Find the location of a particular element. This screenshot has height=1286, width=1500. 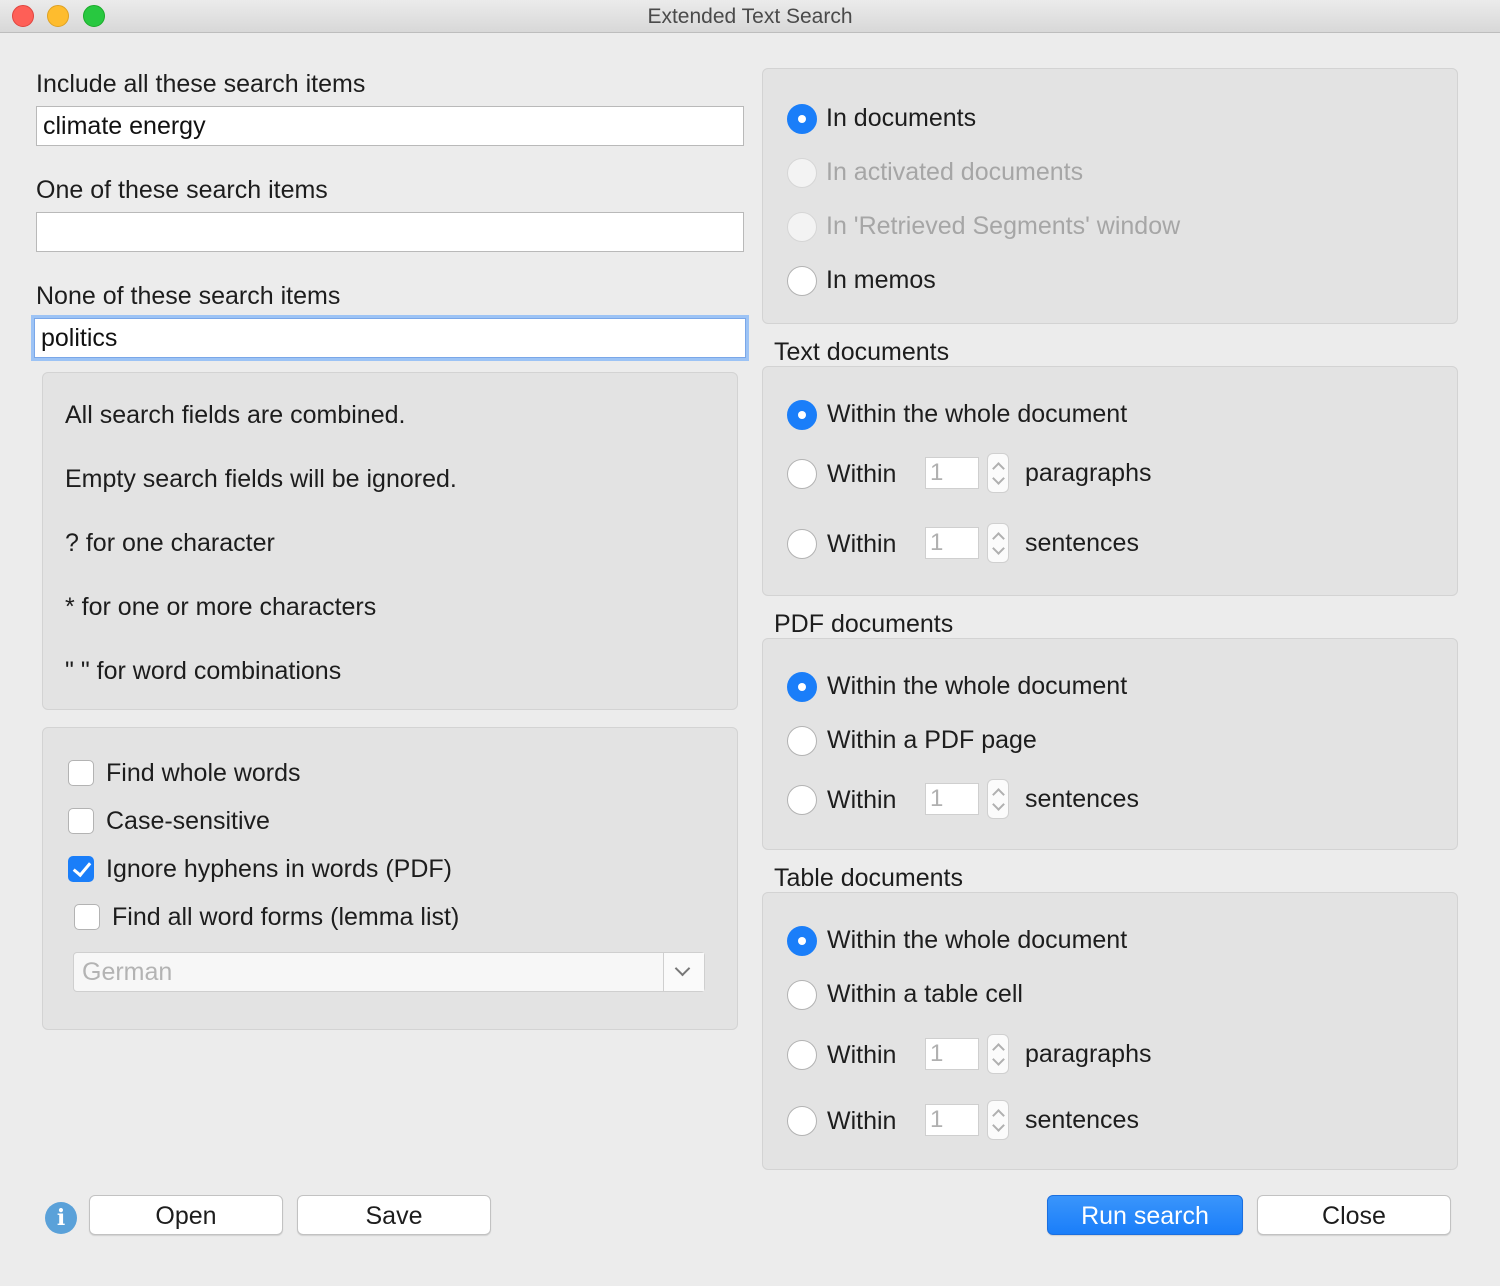

case-sensitive-label: Case-sensitive is located at coordinates (188, 821).